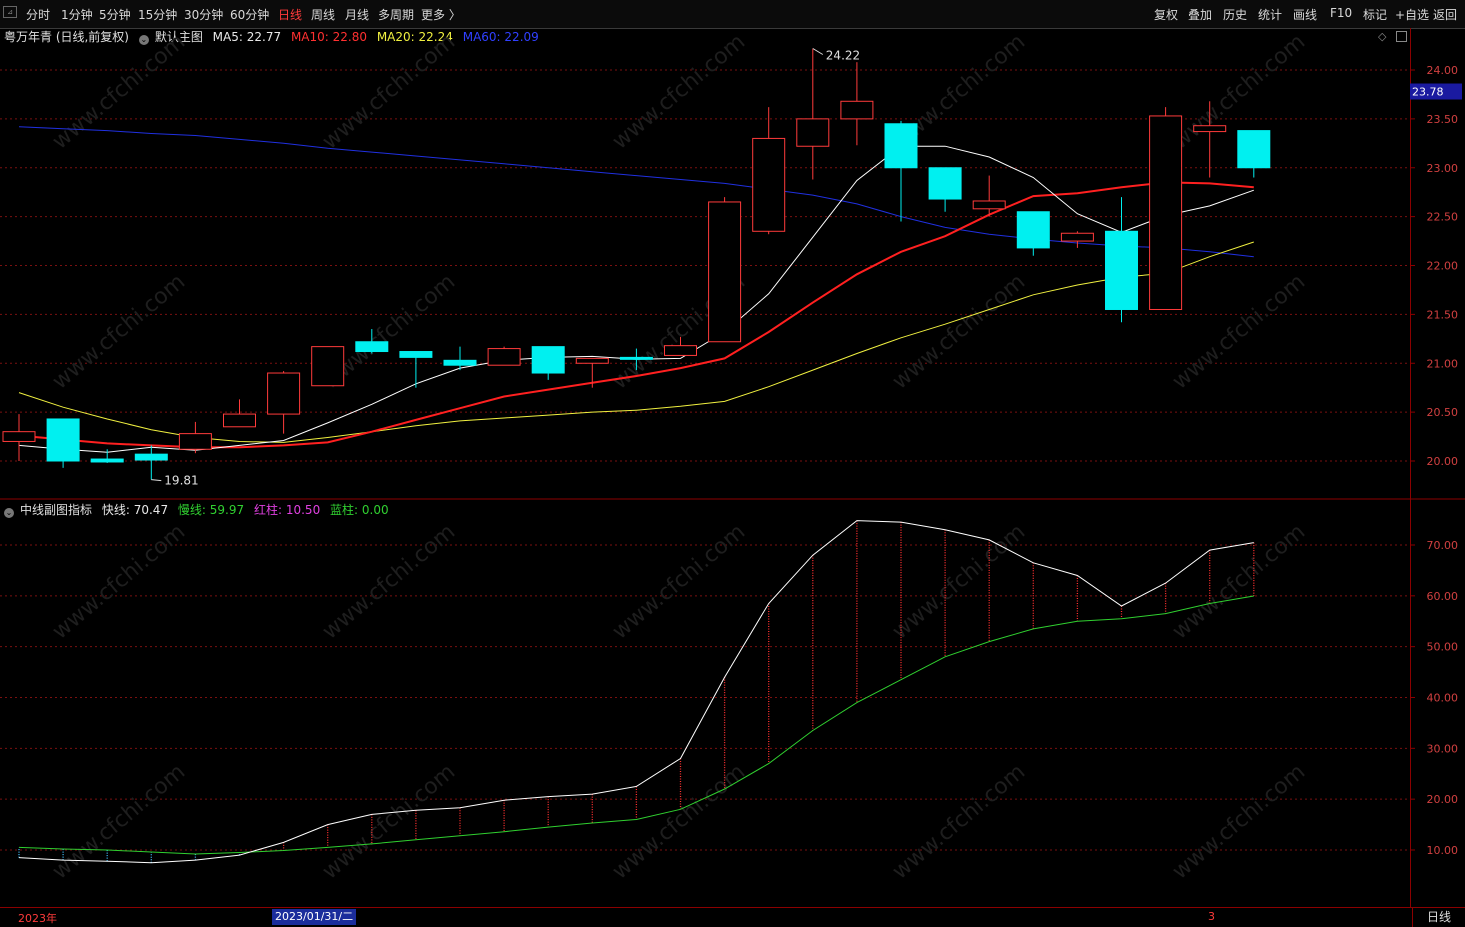  I want to click on period-button: 日线, so click(1438, 917).